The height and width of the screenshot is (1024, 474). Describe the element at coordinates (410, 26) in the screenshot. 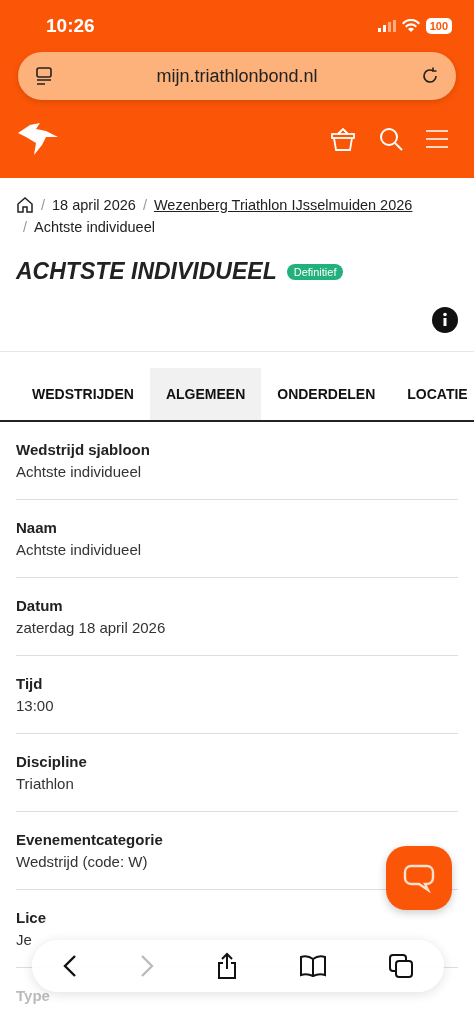

I see `wifi-icon` at that location.